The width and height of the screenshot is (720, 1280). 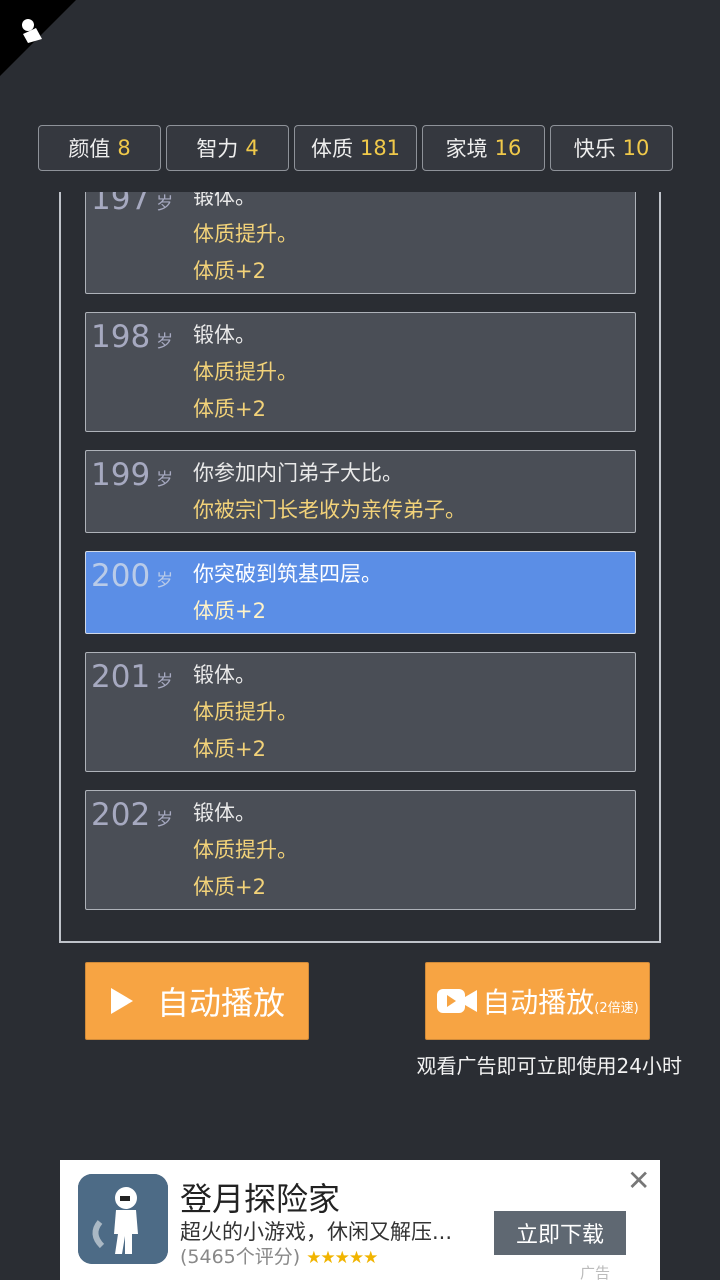 What do you see at coordinates (287, 574) in the screenshot?
I see `log-line: 你突破到筑基四层。` at bounding box center [287, 574].